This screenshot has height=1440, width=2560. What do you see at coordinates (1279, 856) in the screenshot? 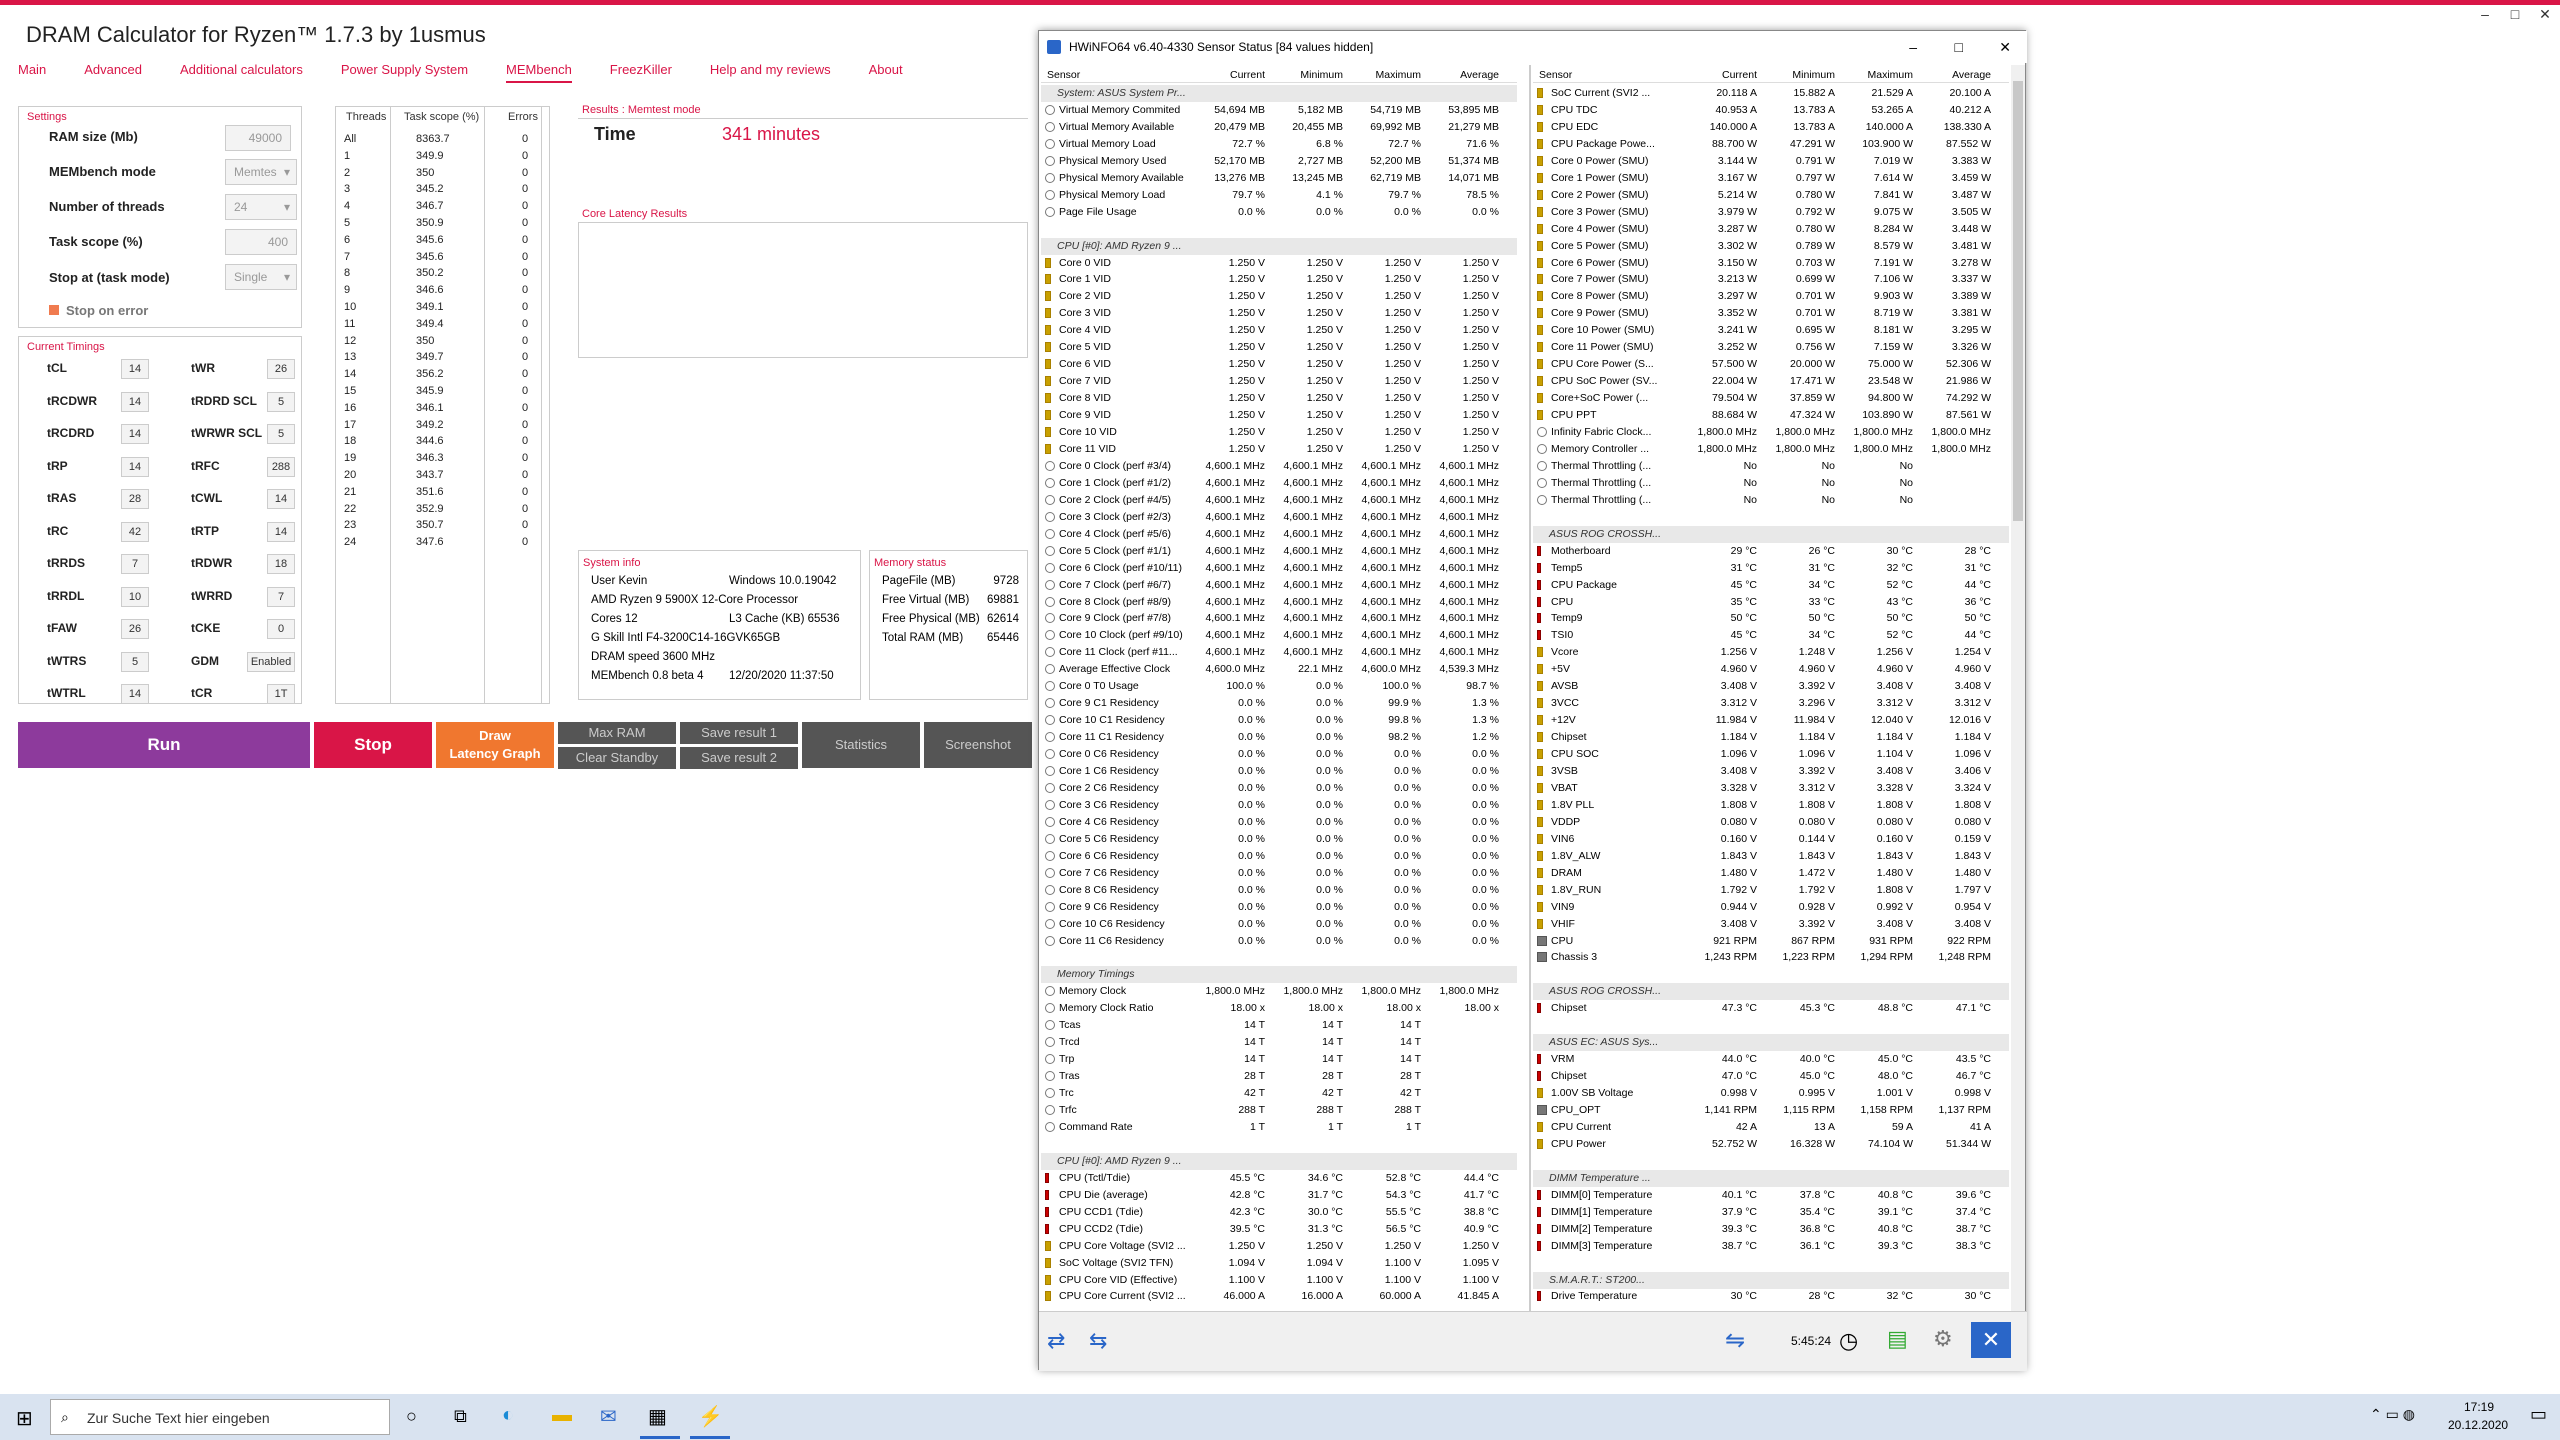
I see `sensor-row: Core 6 C6 Residency 0.0 % 0.0 % 0.0 % 0.0 %` at bounding box center [1279, 856].